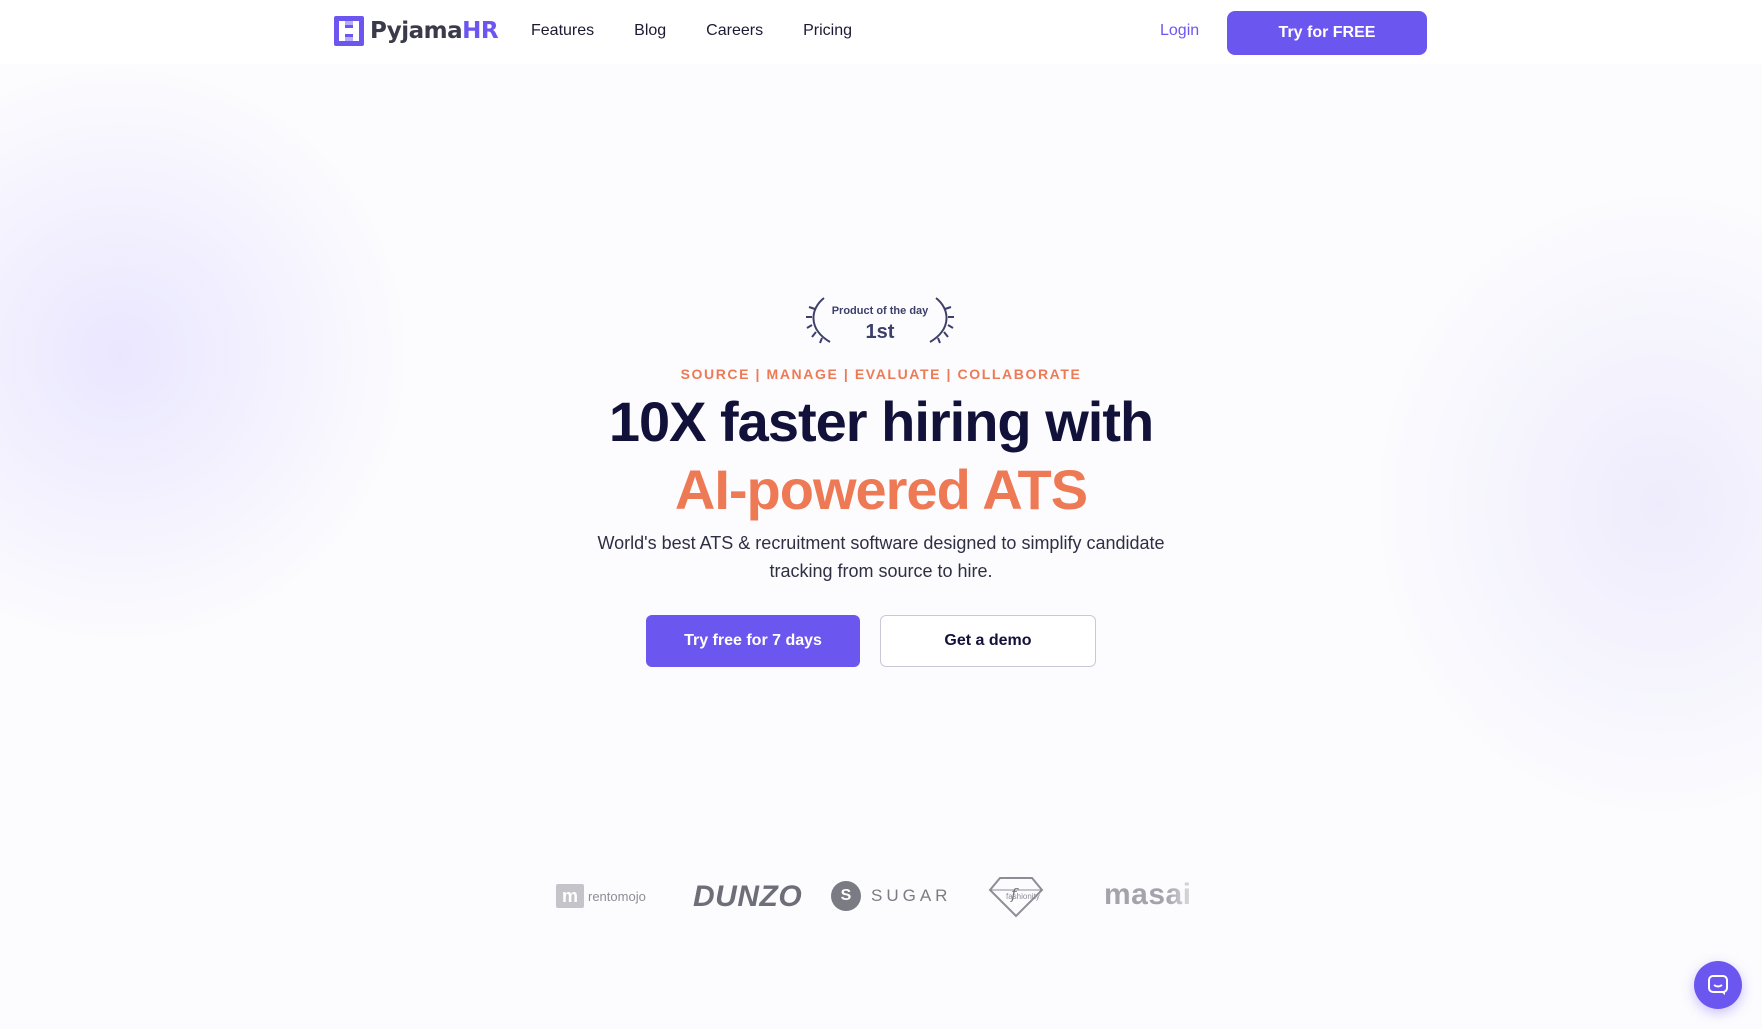  I want to click on try-for-free-button: Try for FREE, so click(1327, 33).